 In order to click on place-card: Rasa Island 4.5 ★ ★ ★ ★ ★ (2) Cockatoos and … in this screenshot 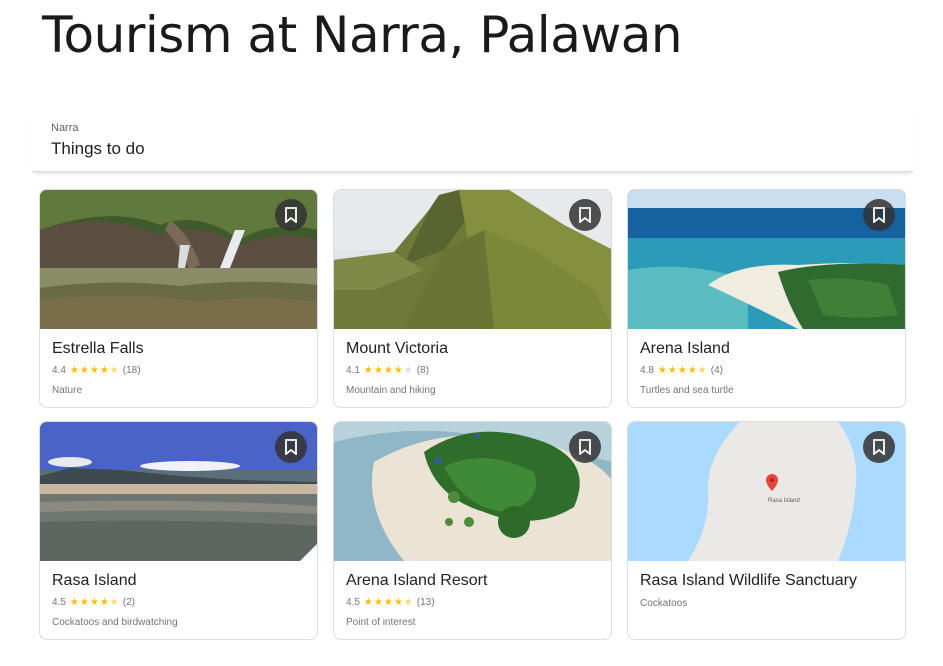, I will do `click(178, 530)`.